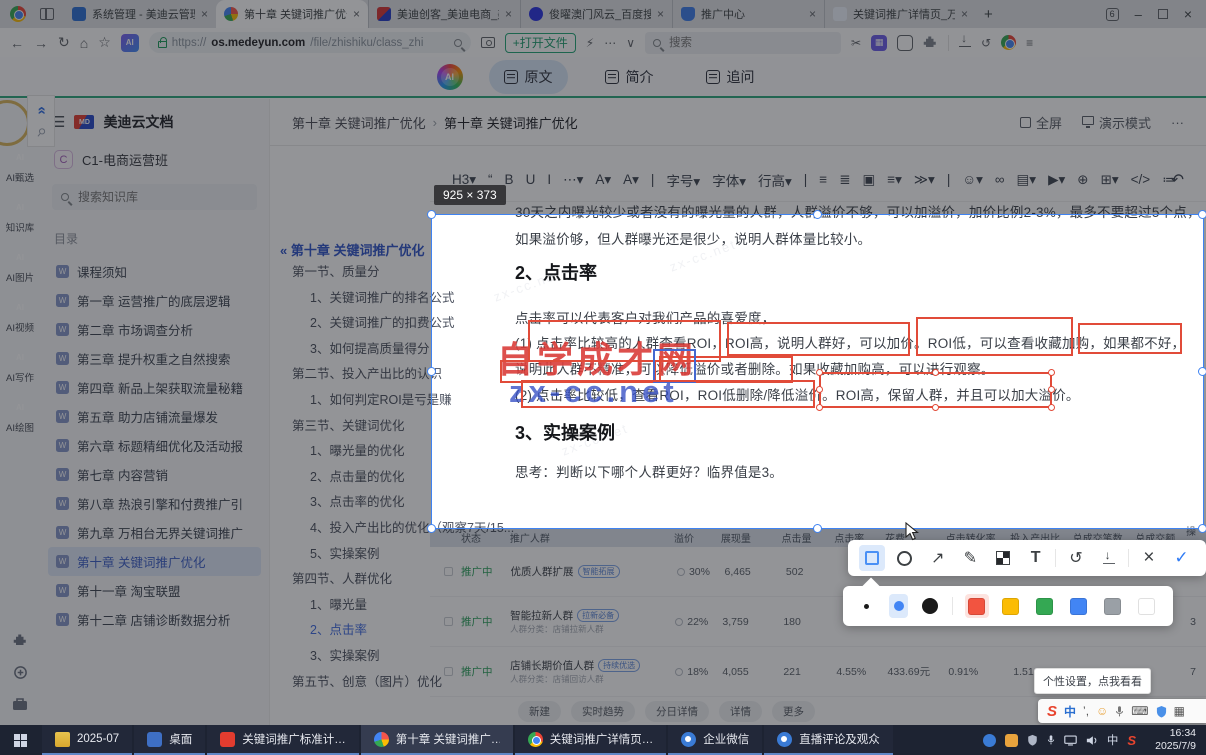 Image resolution: width=1206 pixels, height=755 pixels. Describe the element at coordinates (154, 416) in the screenshot. I see `sidebar-doc-item: W 第五章 助力店铺流量爆发` at that location.